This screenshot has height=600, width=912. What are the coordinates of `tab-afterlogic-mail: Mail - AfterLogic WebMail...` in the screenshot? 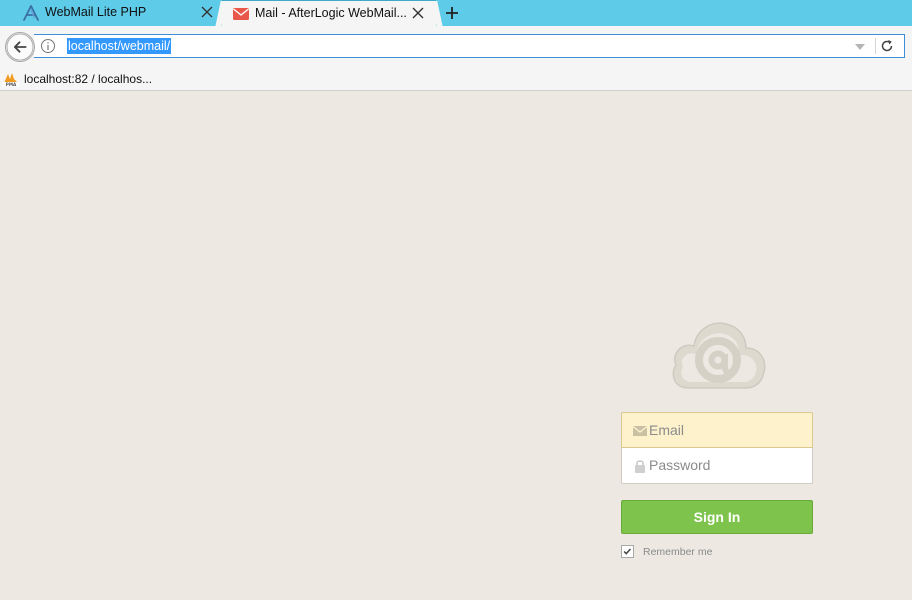 It's located at (329, 13).